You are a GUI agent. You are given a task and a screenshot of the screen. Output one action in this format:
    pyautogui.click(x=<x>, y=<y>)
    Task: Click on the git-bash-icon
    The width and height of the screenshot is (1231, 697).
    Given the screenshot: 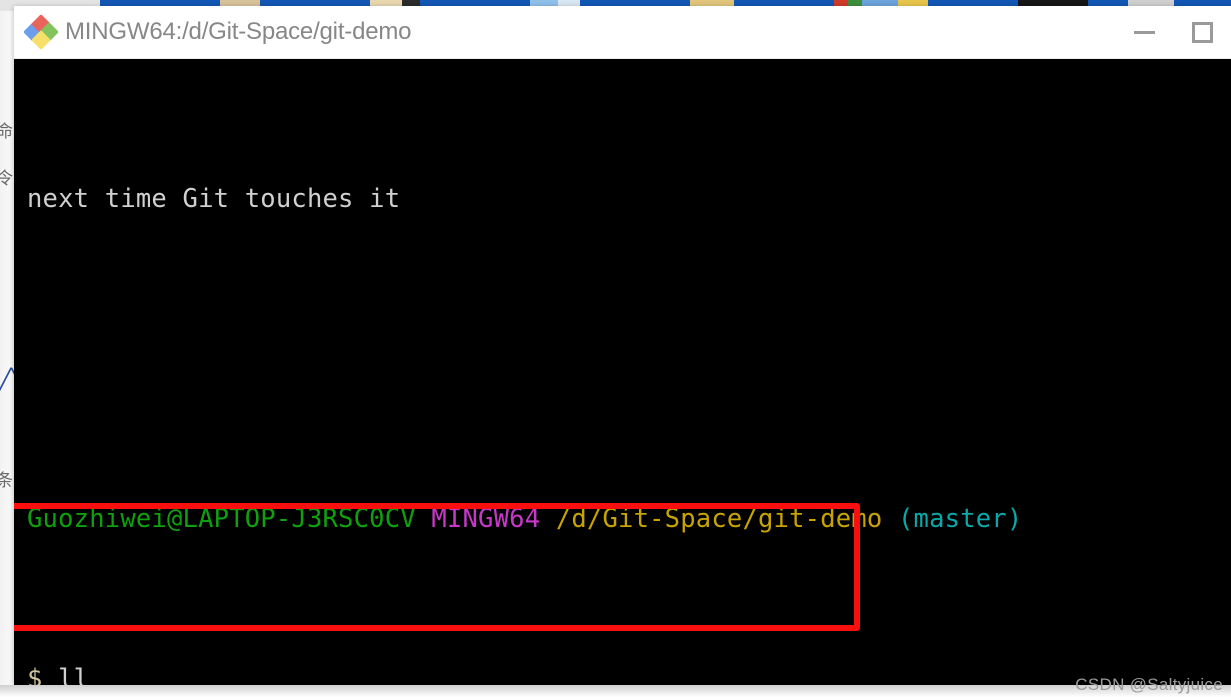 What is the action you would take?
    pyautogui.click(x=41, y=32)
    